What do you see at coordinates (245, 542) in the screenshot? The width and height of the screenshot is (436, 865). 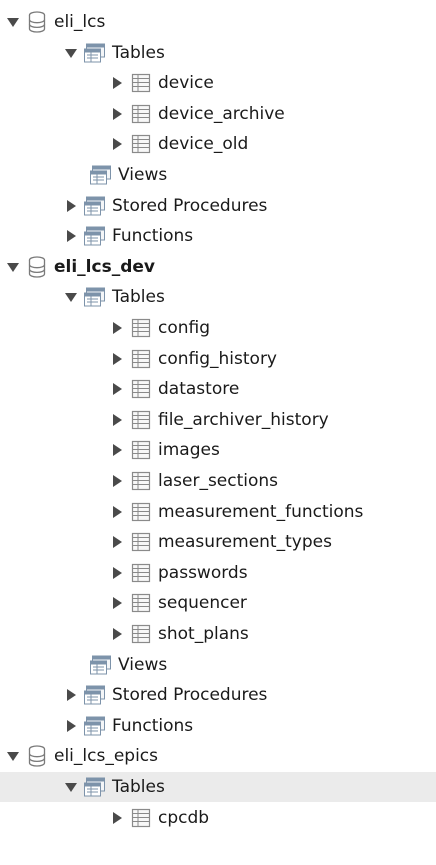 I see `tree-node-label: measurement_types` at bounding box center [245, 542].